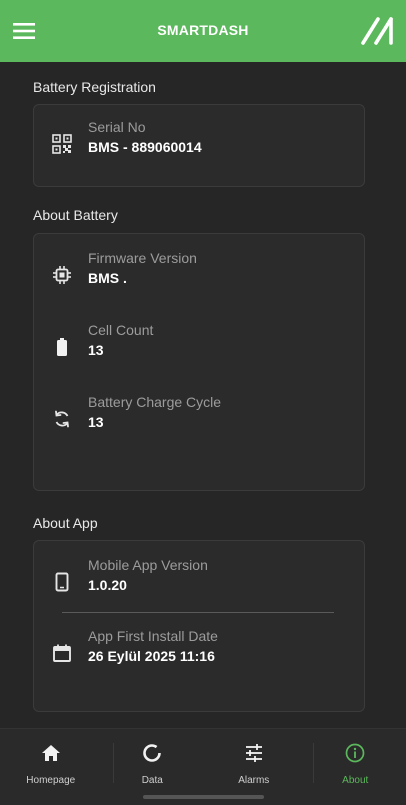 Image resolution: width=406 pixels, height=805 pixels. What do you see at coordinates (377, 31) in the screenshot?
I see `double-slash-logo-icon` at bounding box center [377, 31].